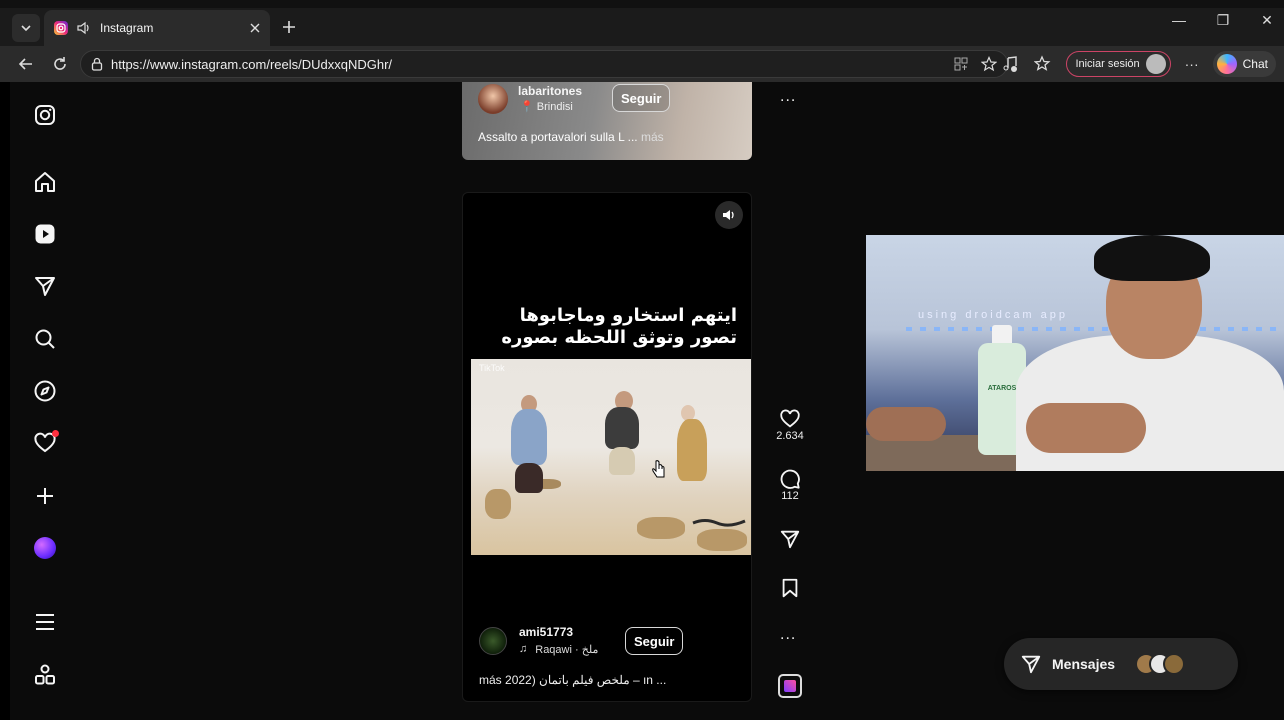  What do you see at coordinates (1002, 388) in the screenshot?
I see `bottle-label: ATAROS` at bounding box center [1002, 388].